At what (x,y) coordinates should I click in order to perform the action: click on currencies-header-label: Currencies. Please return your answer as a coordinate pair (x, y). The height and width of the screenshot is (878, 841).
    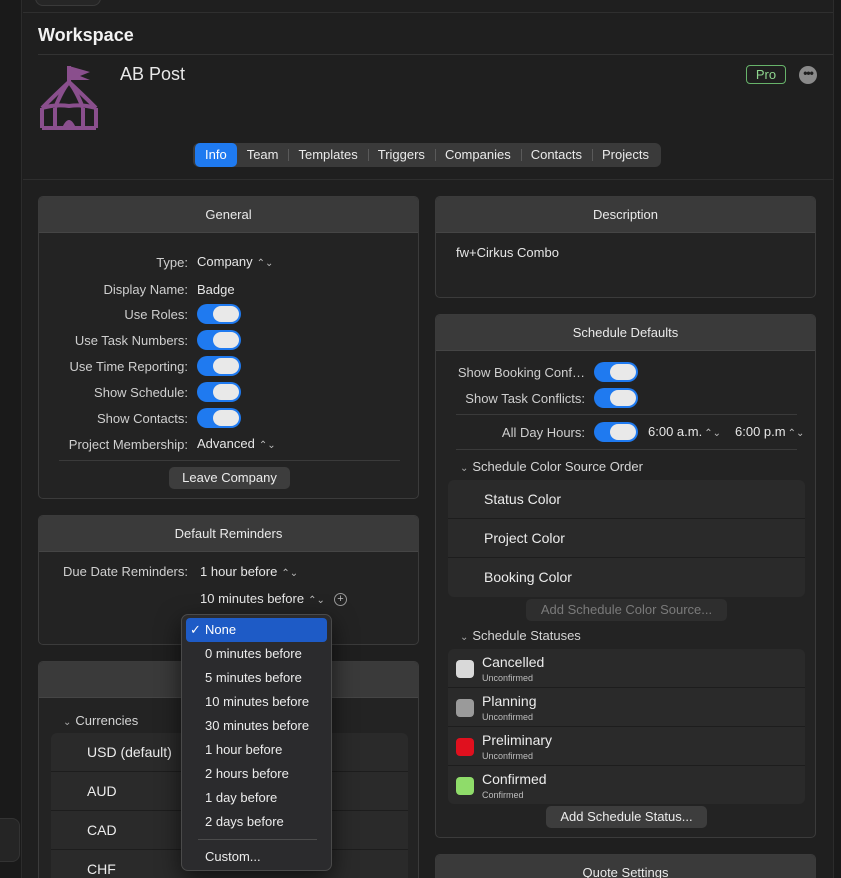
    Looking at the image, I should click on (107, 720).